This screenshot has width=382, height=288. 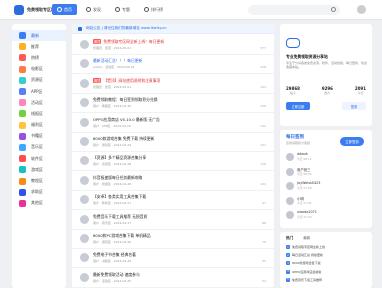 I want to click on post-title: 抖音极速版每日任务最新攻略, so click(x=173, y=178).